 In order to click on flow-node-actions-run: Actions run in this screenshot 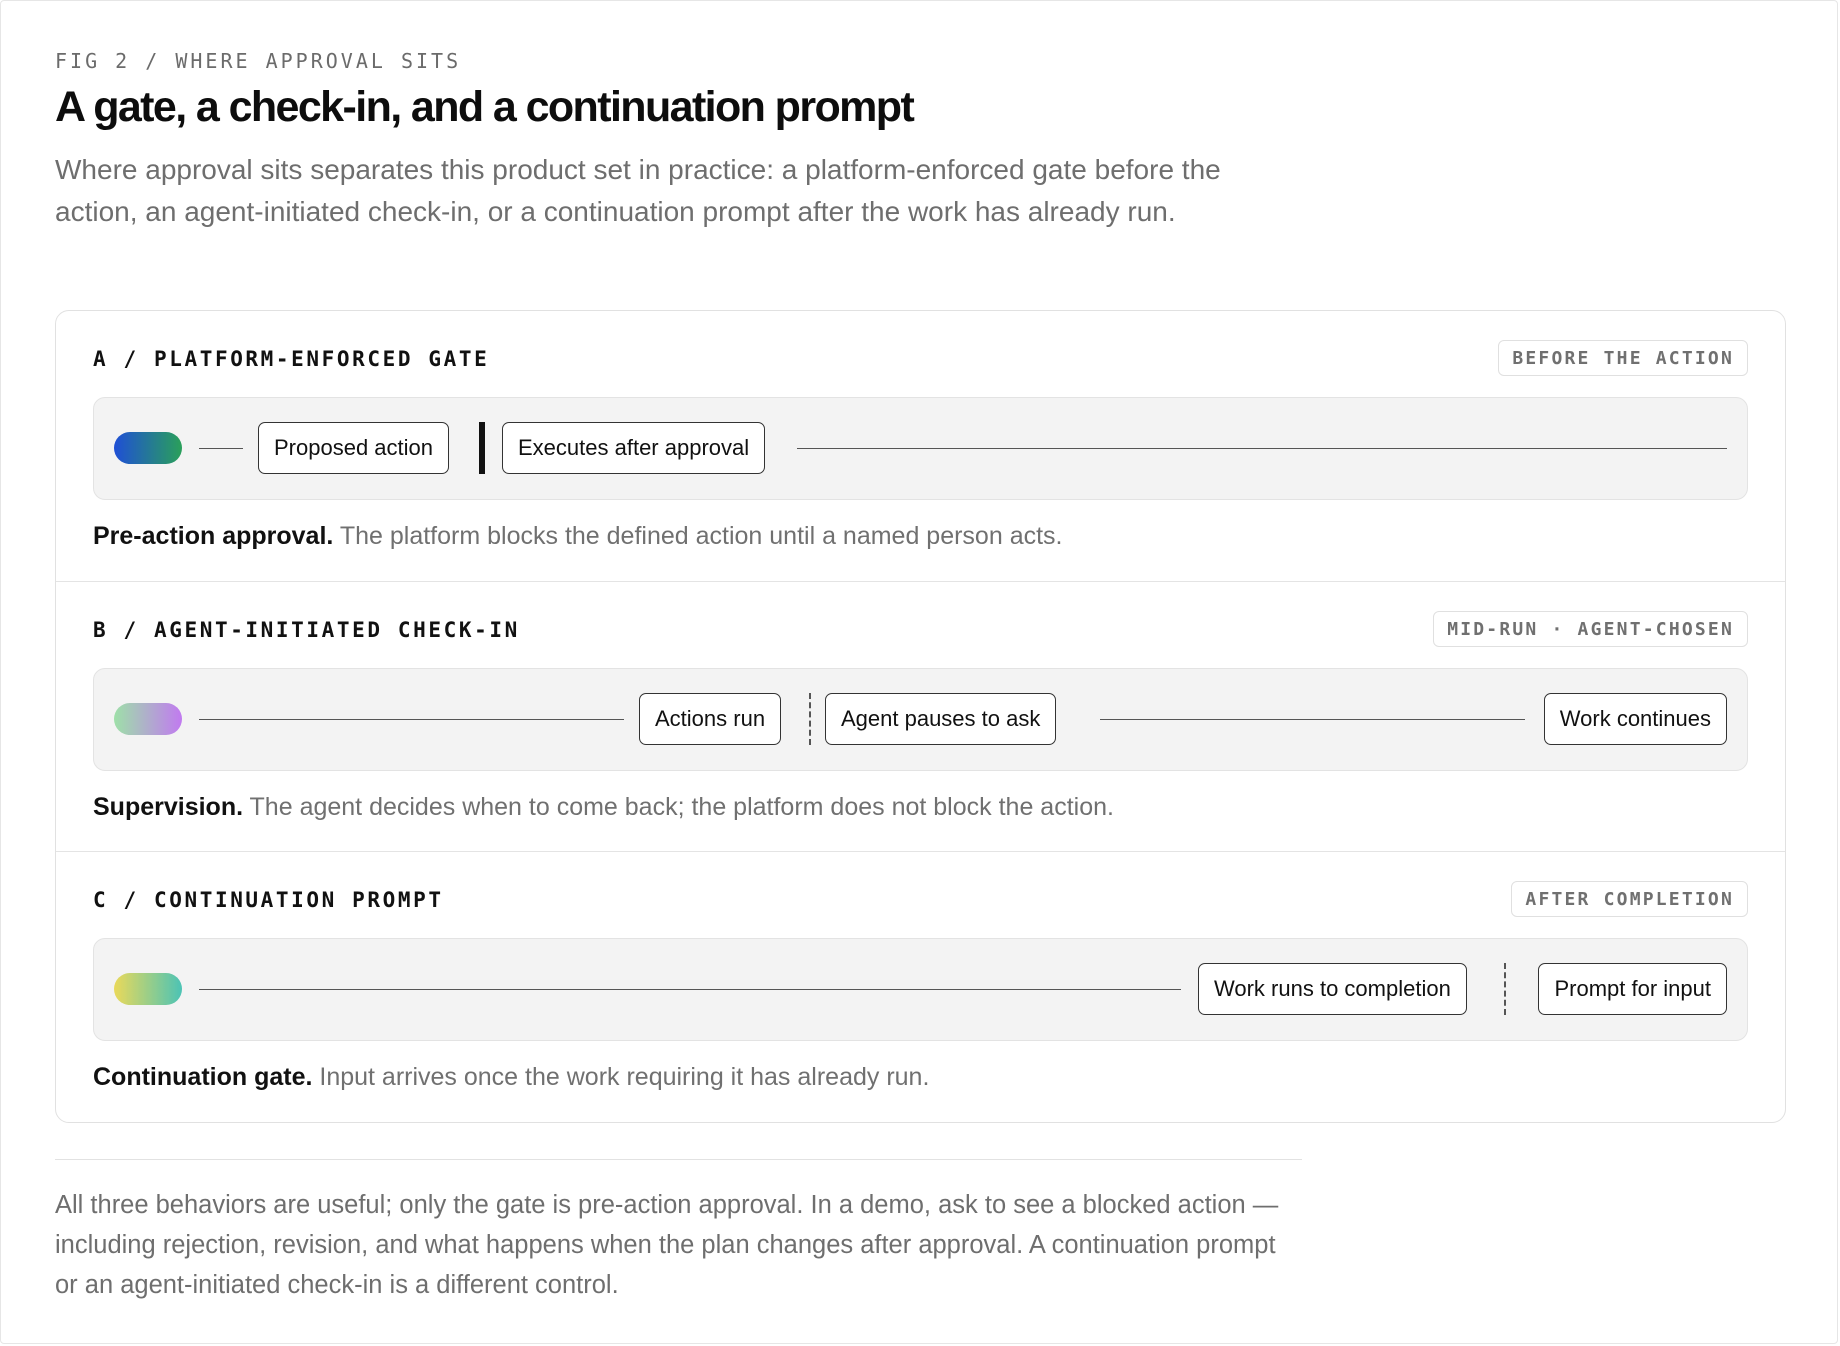, I will do `click(710, 719)`.